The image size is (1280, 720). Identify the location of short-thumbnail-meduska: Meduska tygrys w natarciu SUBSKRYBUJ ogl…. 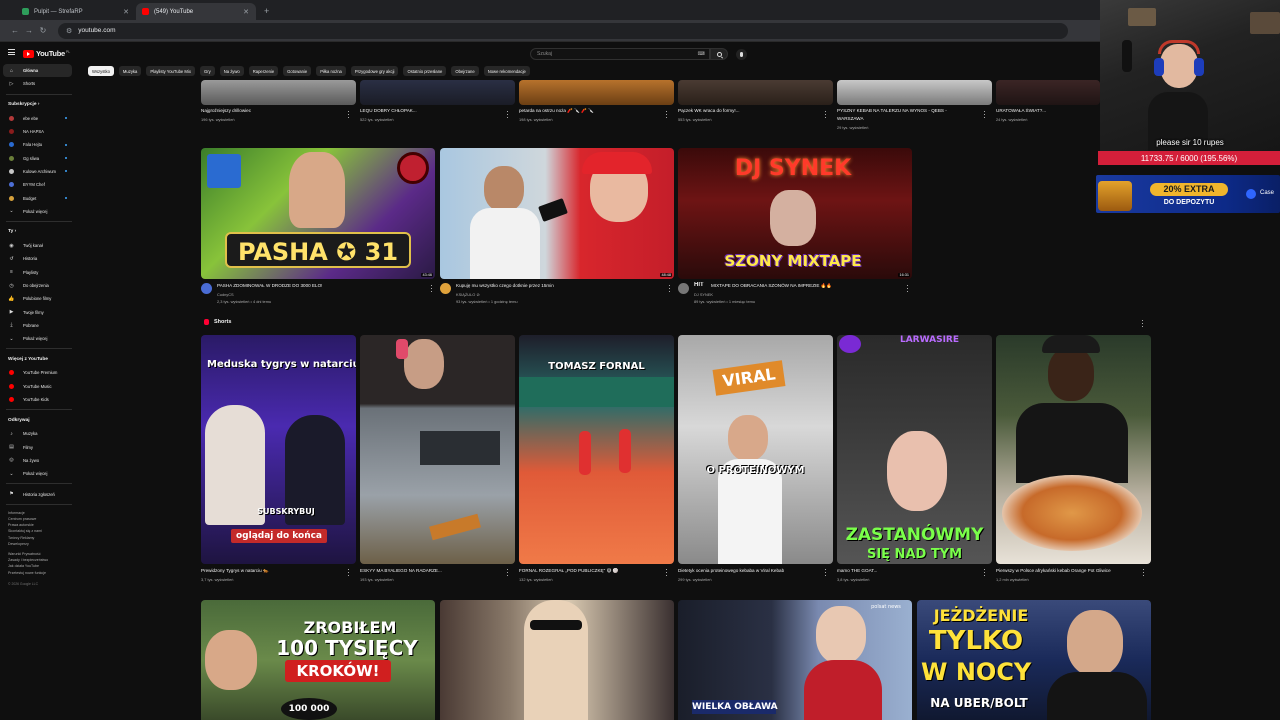
(278, 449).